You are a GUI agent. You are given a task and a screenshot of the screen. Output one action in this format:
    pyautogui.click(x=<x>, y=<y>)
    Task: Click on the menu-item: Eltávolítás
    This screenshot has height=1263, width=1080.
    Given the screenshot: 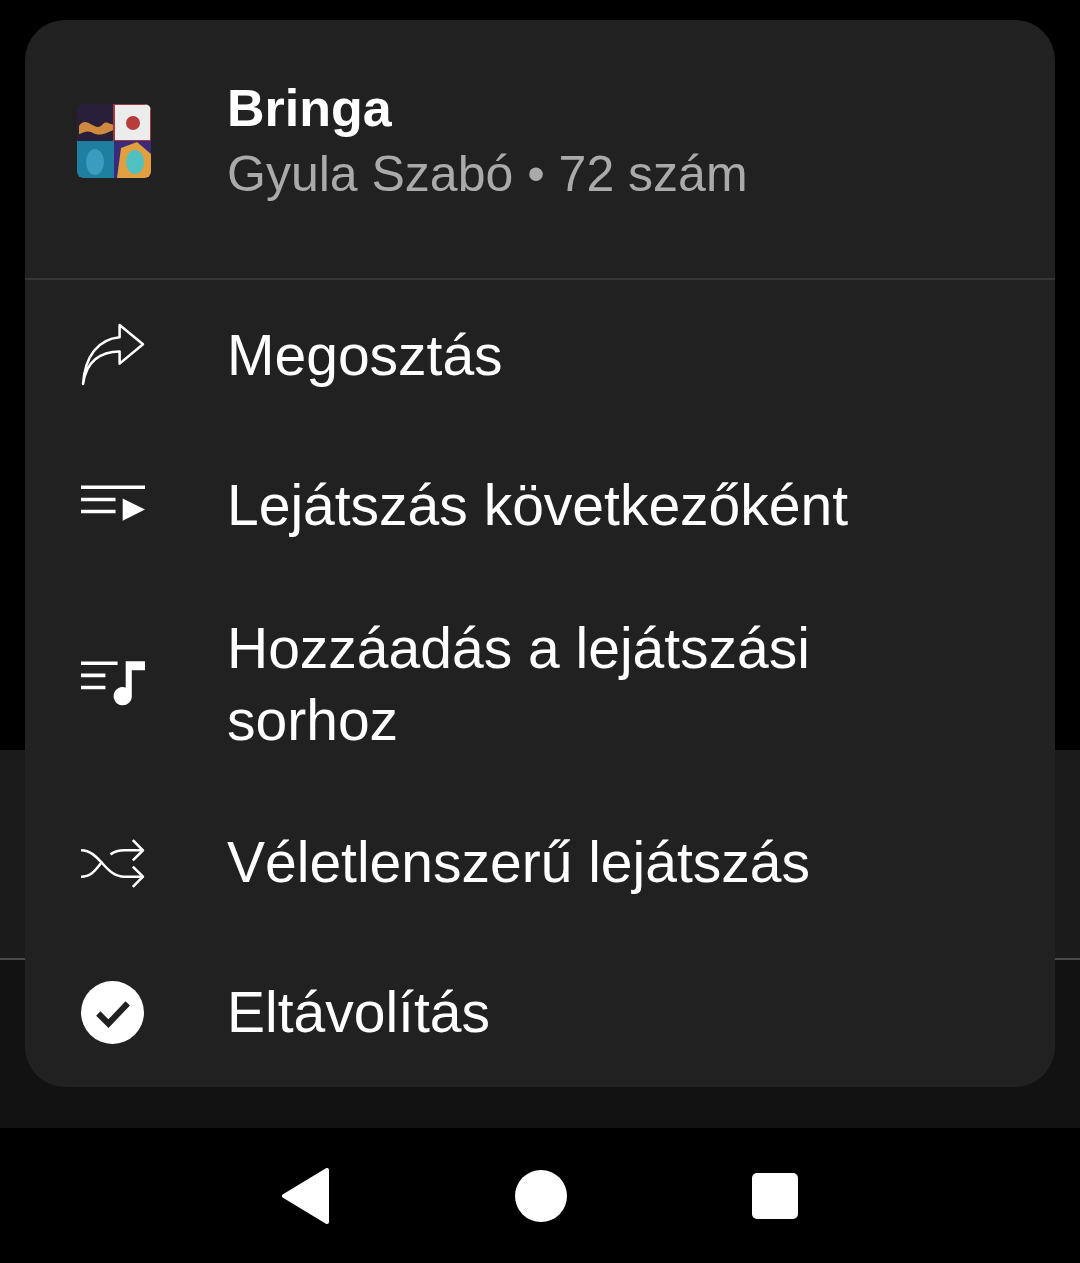 What is the action you would take?
    pyautogui.click(x=358, y=1012)
    